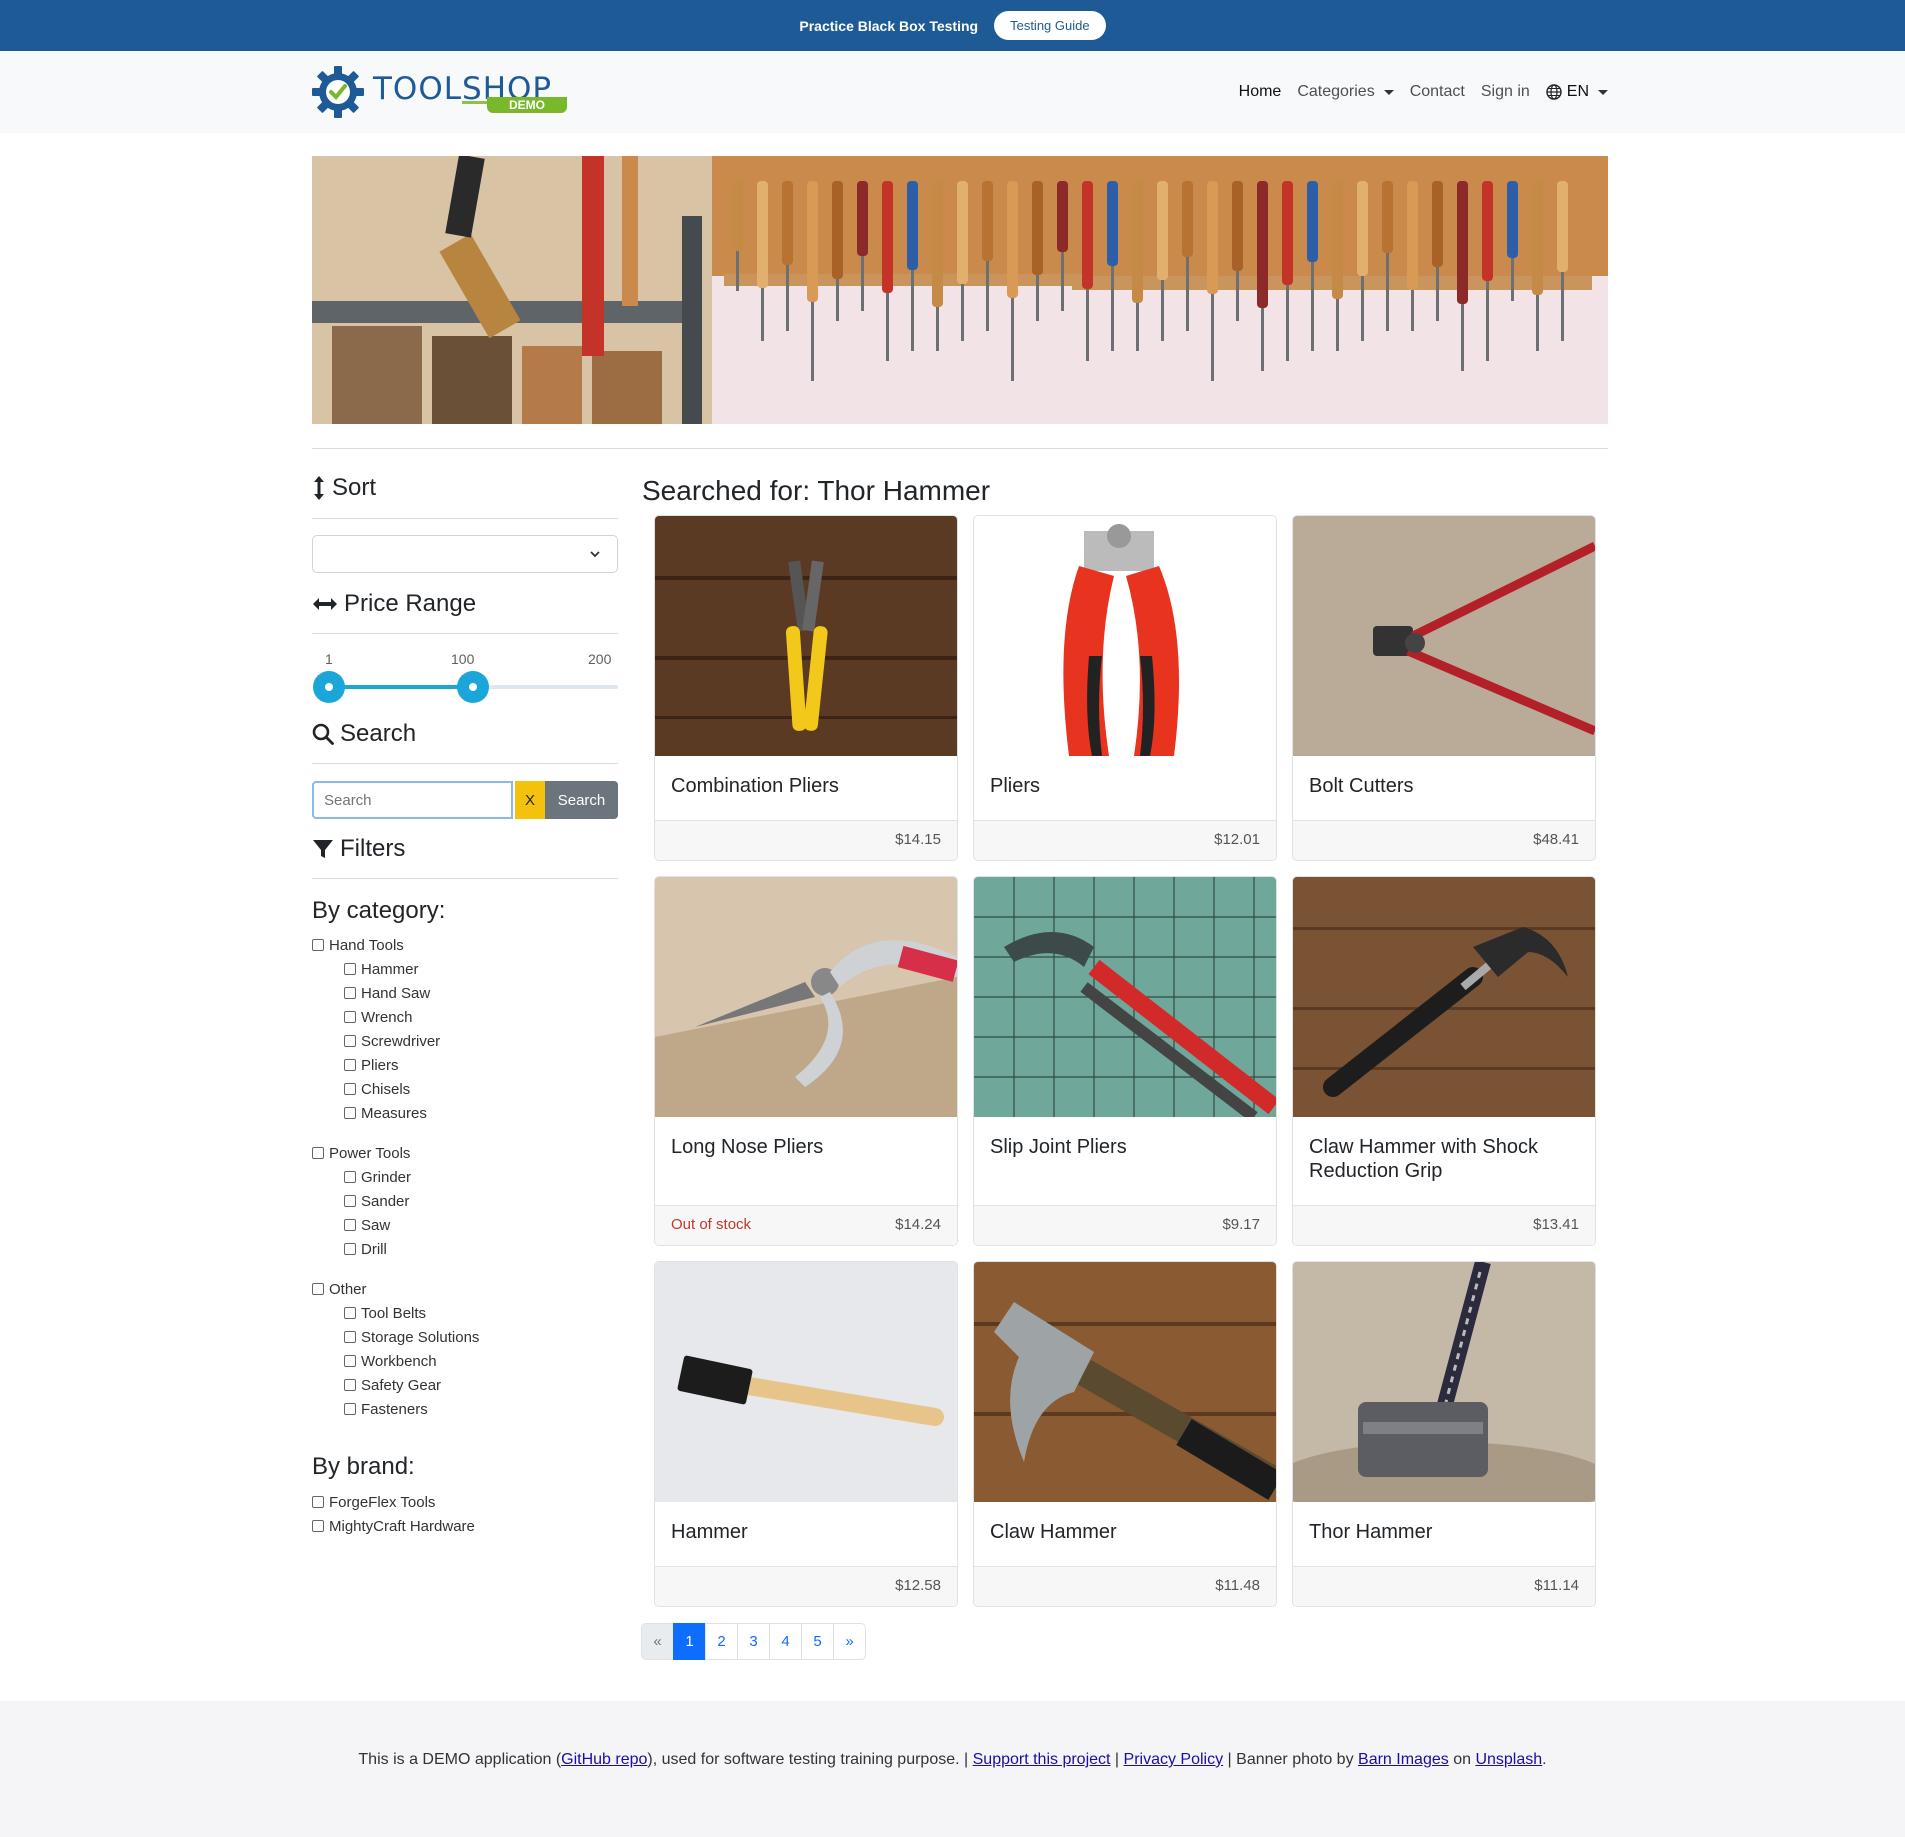 This screenshot has height=1837, width=1905. What do you see at coordinates (1125, 1147) in the screenshot?
I see `product-name: Slip Joint Pliers` at bounding box center [1125, 1147].